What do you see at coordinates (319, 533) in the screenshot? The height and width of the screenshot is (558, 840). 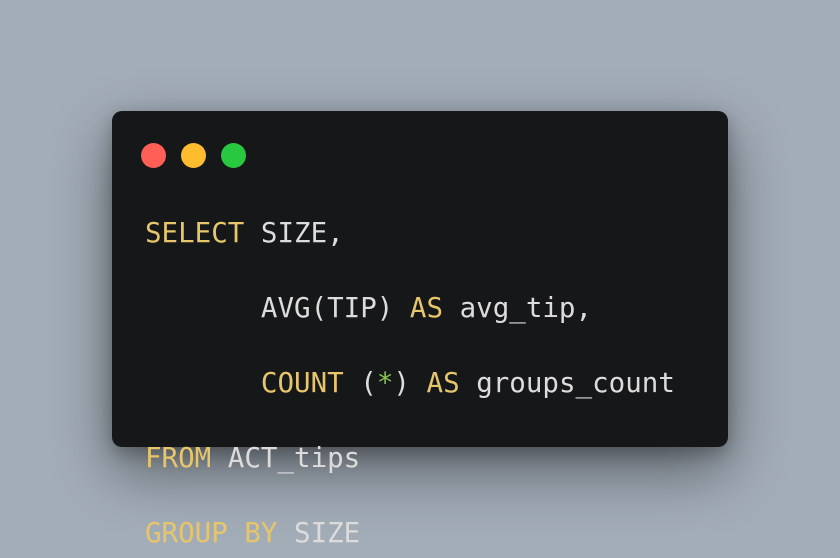 I see `code-identifier: SIZE` at bounding box center [319, 533].